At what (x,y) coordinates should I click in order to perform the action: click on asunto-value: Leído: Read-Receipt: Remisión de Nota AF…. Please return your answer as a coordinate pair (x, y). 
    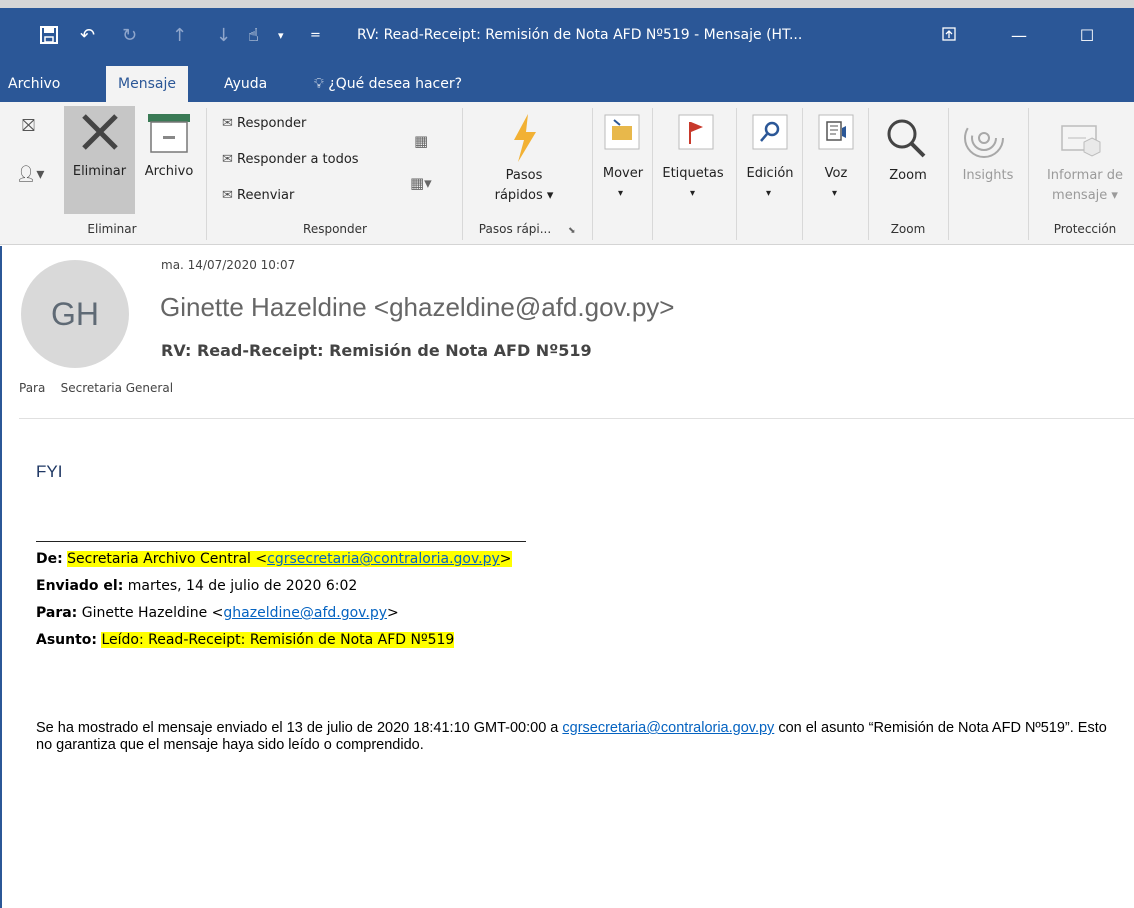
    Looking at the image, I should click on (278, 640).